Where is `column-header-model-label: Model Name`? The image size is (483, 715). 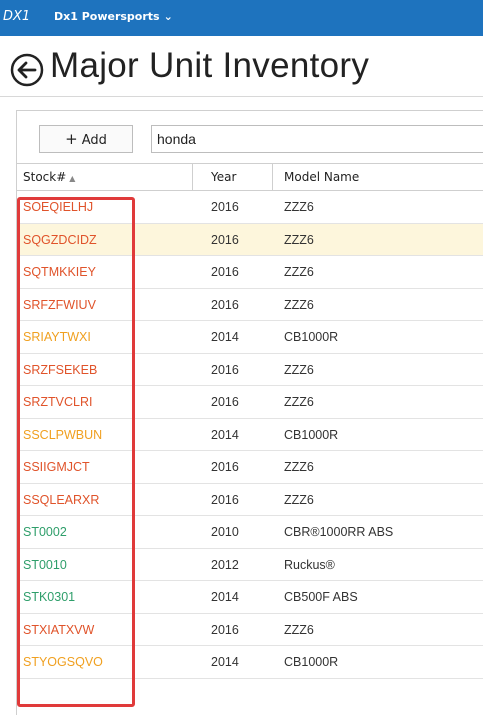 column-header-model-label: Model Name is located at coordinates (322, 177).